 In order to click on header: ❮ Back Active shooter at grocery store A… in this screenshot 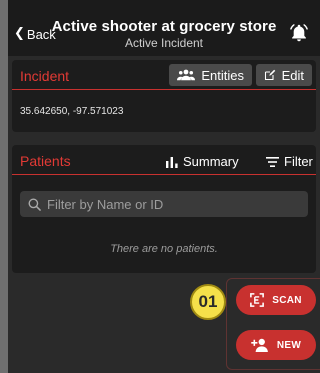, I will do `click(164, 28)`.